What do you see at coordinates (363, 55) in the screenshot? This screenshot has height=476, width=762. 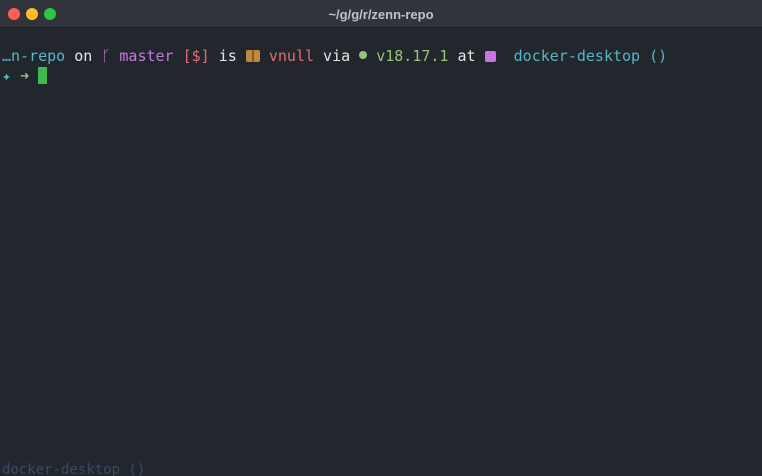 I see `nodejs-icon` at bounding box center [363, 55].